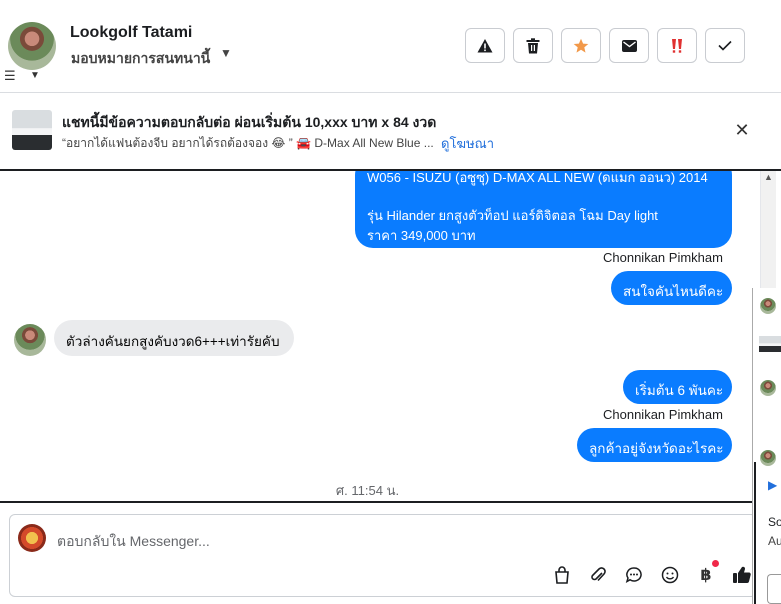  What do you see at coordinates (10, 76) in the screenshot?
I see `filter-sliders-icon: ☰` at bounding box center [10, 76].